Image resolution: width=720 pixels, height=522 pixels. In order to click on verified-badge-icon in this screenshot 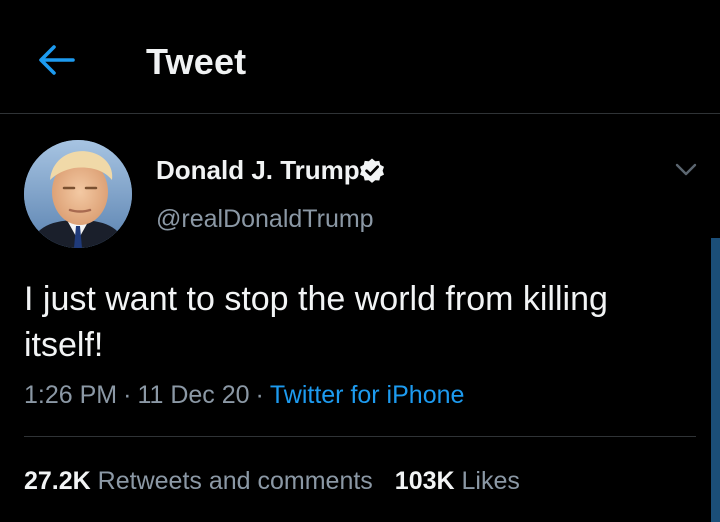, I will do `click(372, 170)`.